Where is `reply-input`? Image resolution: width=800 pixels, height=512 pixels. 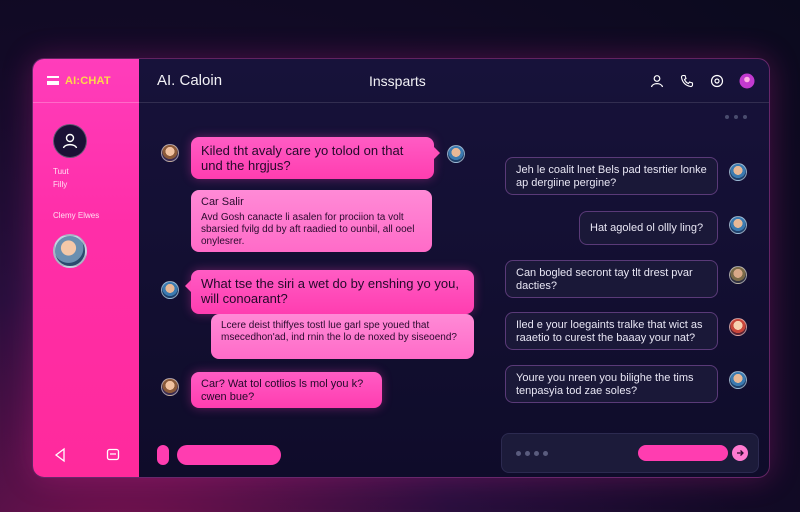
reply-input is located at coordinates (683, 453).